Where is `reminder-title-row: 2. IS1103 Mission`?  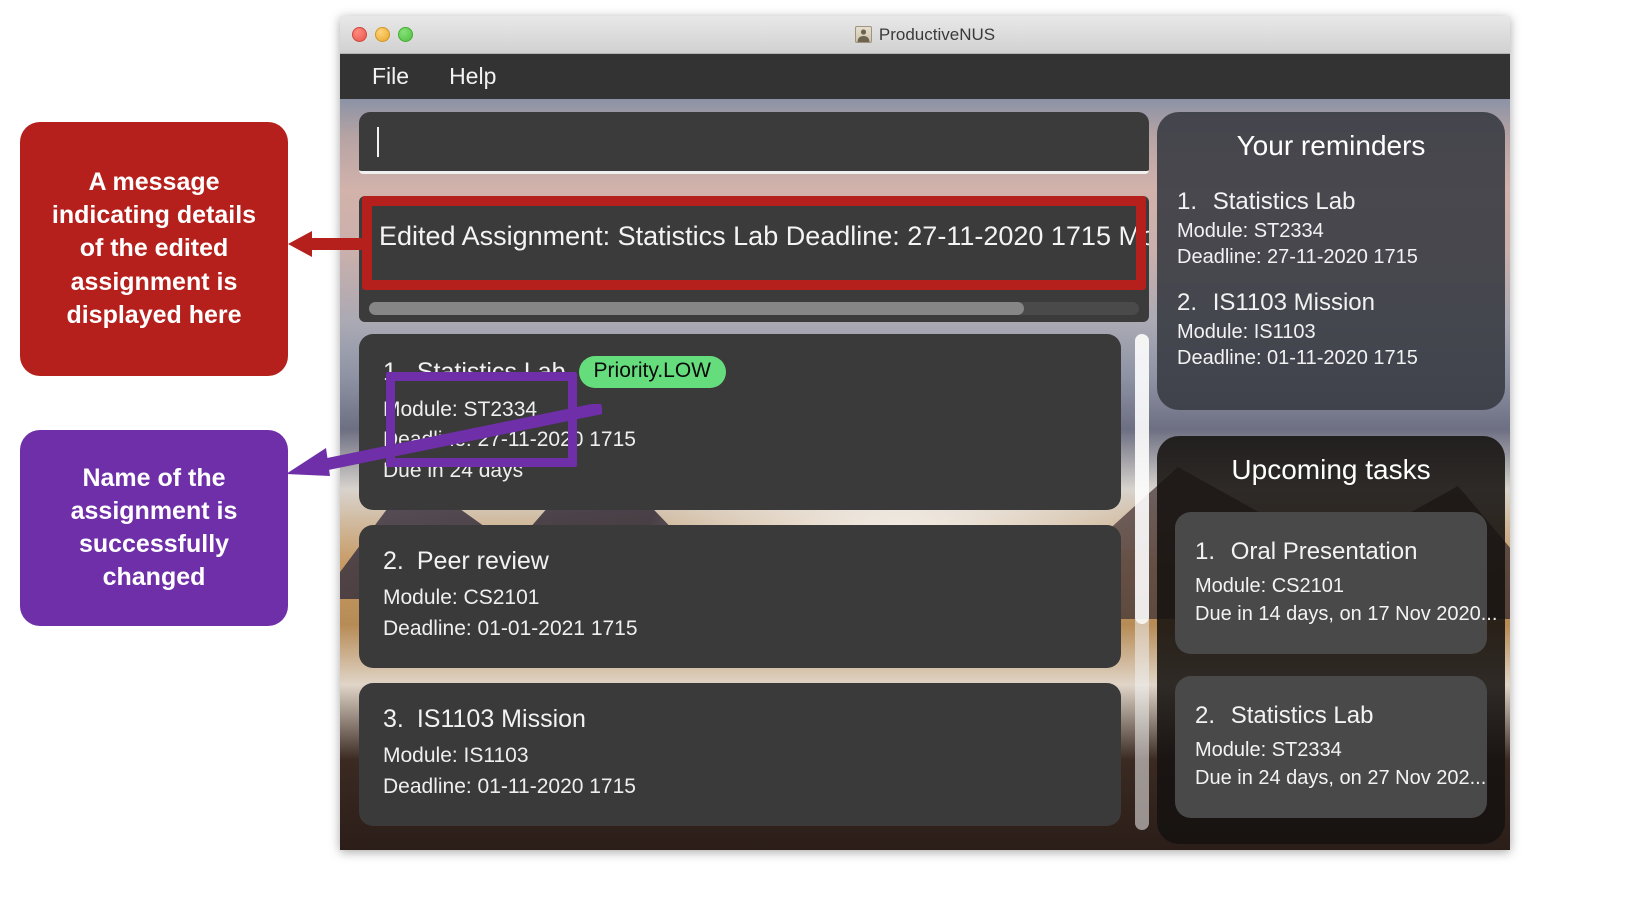 reminder-title-row: 2. IS1103 Mission is located at coordinates (1331, 303).